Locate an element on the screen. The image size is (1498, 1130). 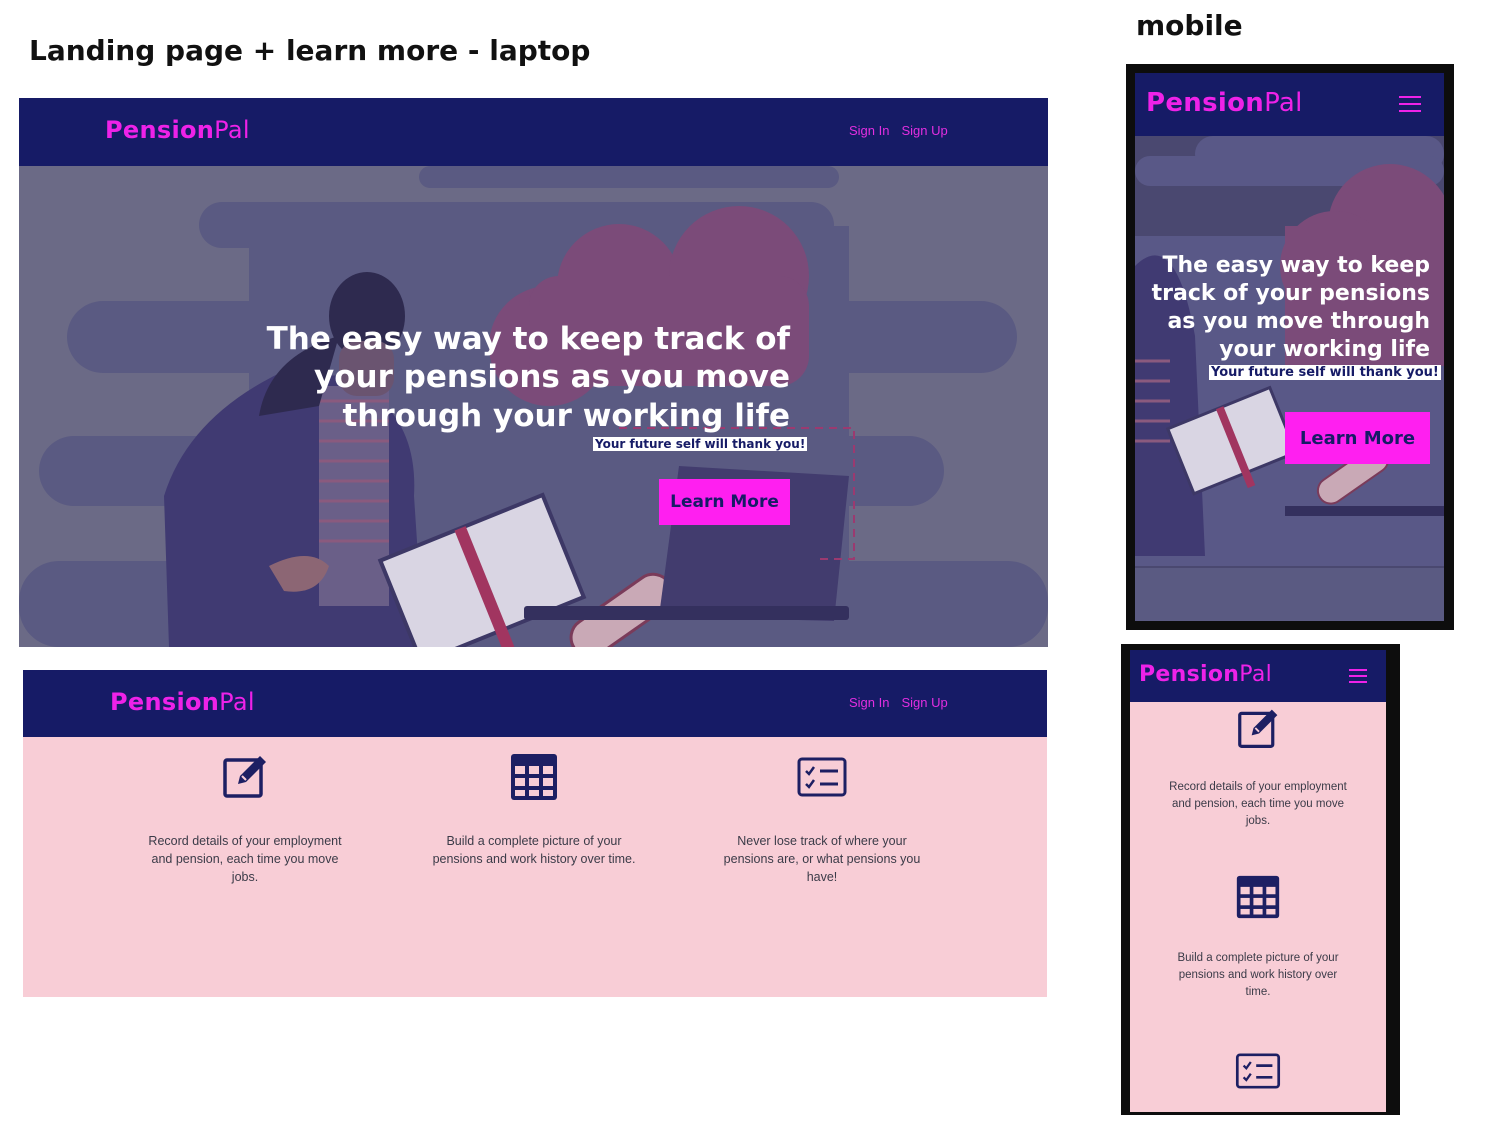
mobile-section-heading: mobile is located at coordinates (1189, 25).